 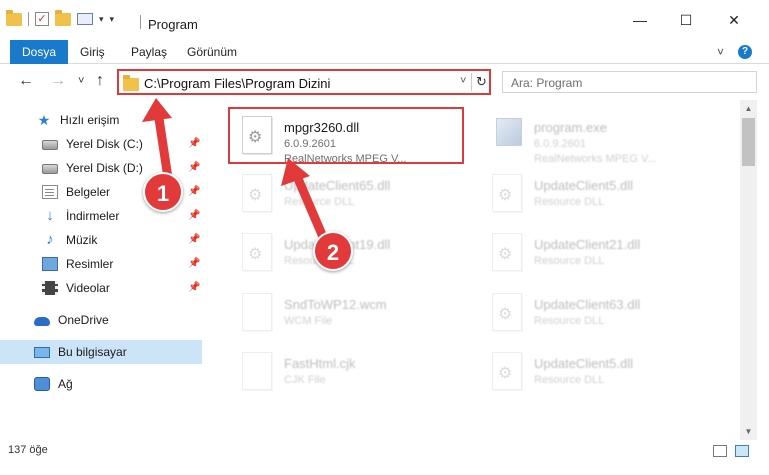 What do you see at coordinates (50, 239) in the screenshot?
I see `music-icon: ♪` at bounding box center [50, 239].